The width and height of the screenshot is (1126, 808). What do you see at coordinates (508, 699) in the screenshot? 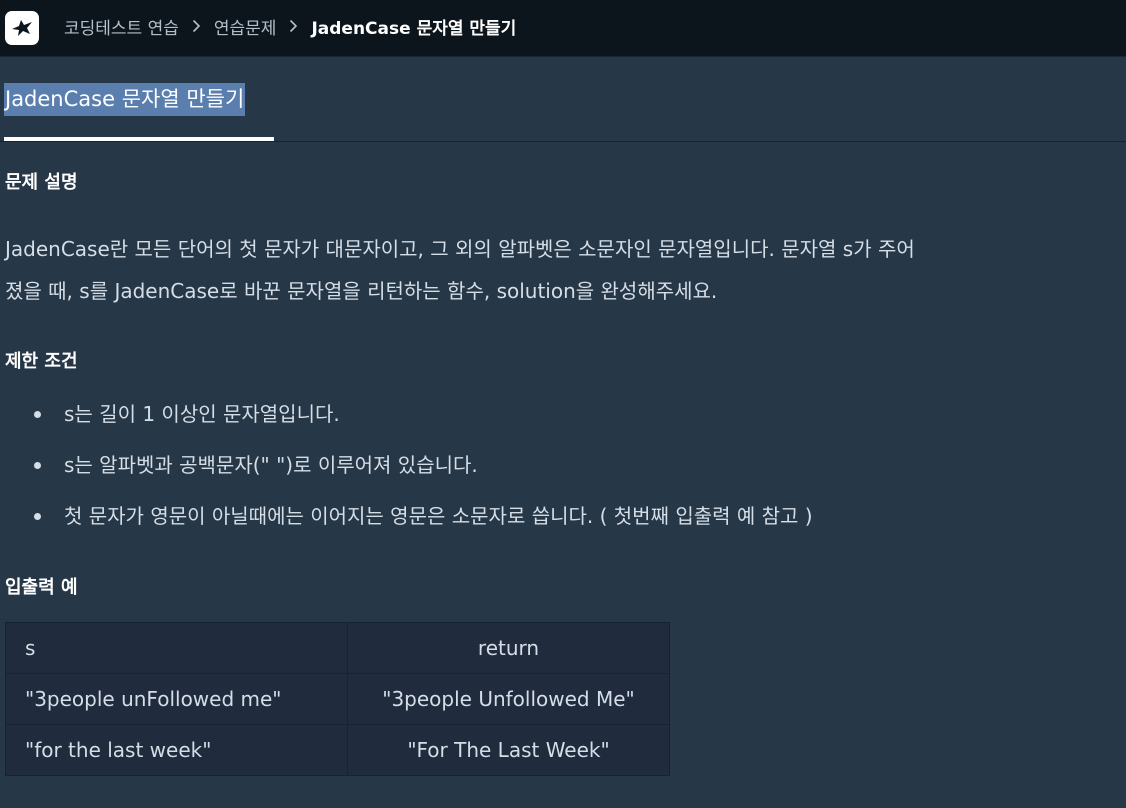
I see `table-cell: "3people Unfollowed Me"` at bounding box center [508, 699].